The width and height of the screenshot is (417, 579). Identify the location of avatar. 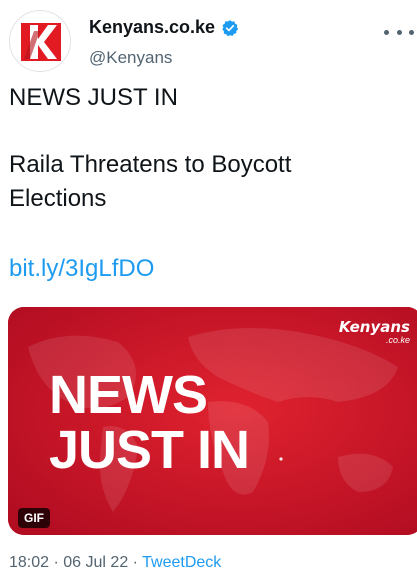
(40, 41).